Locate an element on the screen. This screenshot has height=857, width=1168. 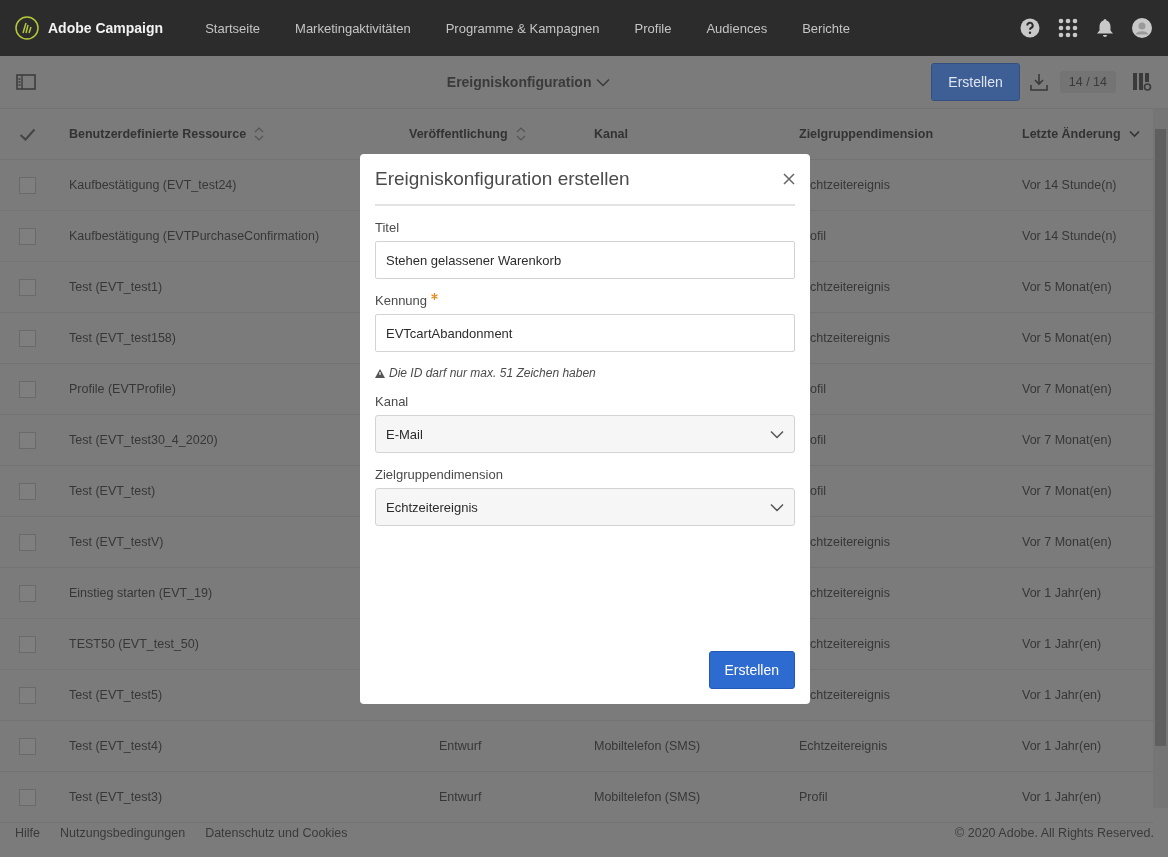
table-cell: Test (EVT_test3) is located at coordinates (116, 797).